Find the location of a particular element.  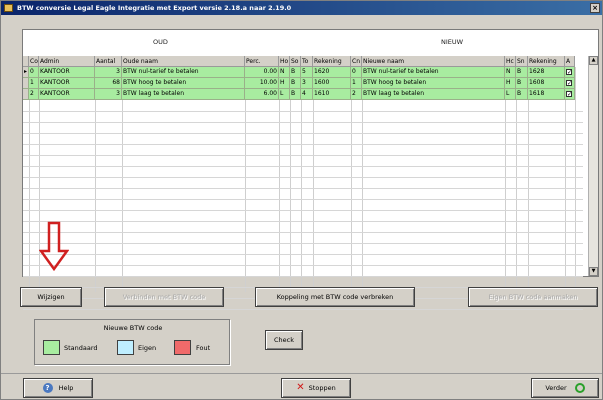

stop-x-icon: ✕ is located at coordinates (300, 387).